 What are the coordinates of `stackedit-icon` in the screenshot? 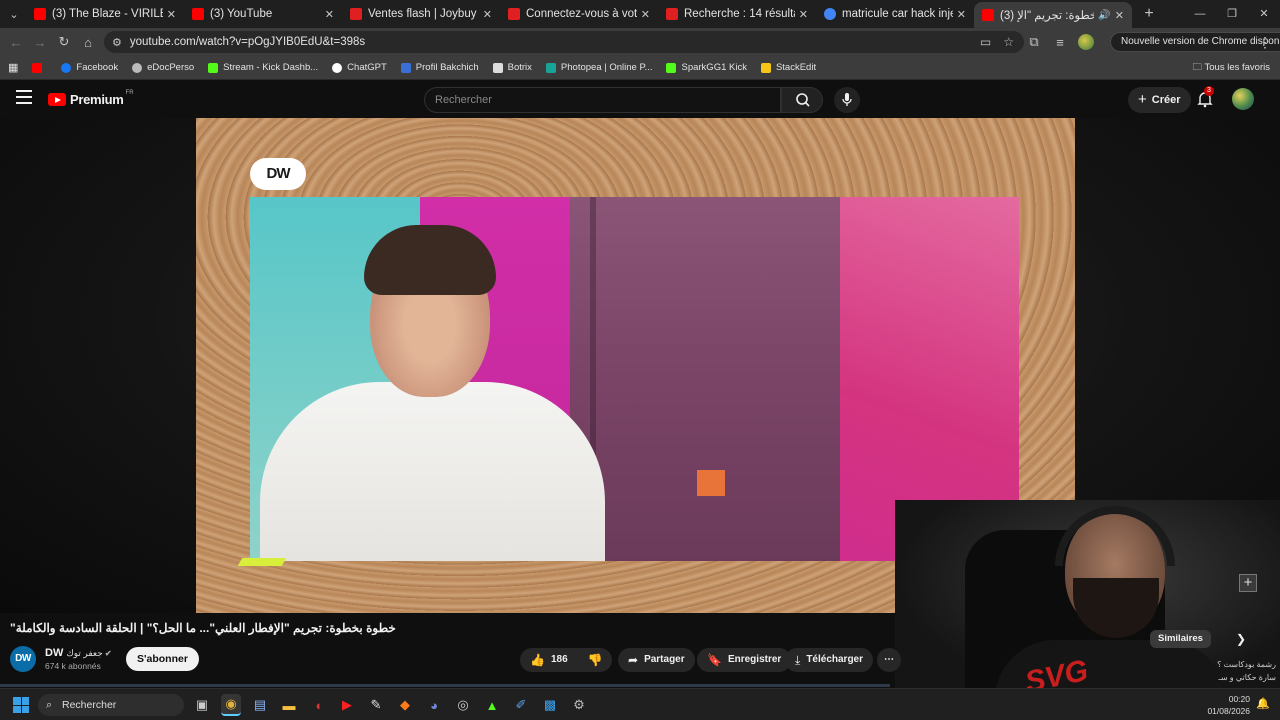 It's located at (765, 67).